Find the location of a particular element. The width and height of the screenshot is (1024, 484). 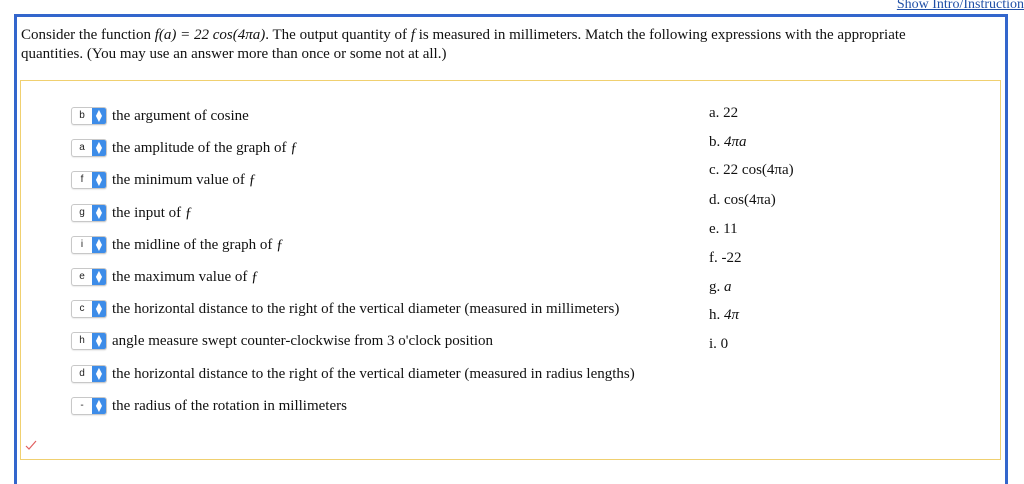

checkmark-icon is located at coordinates (31, 445).